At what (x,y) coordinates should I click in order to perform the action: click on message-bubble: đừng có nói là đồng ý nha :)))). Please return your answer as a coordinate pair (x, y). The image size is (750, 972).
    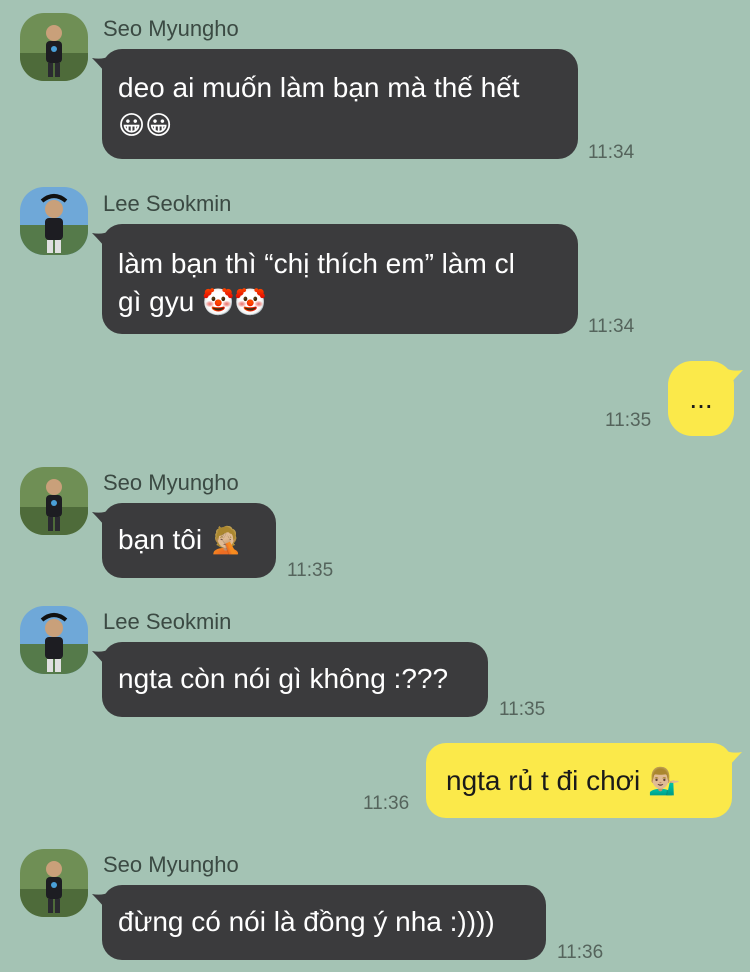
    Looking at the image, I should click on (324, 922).